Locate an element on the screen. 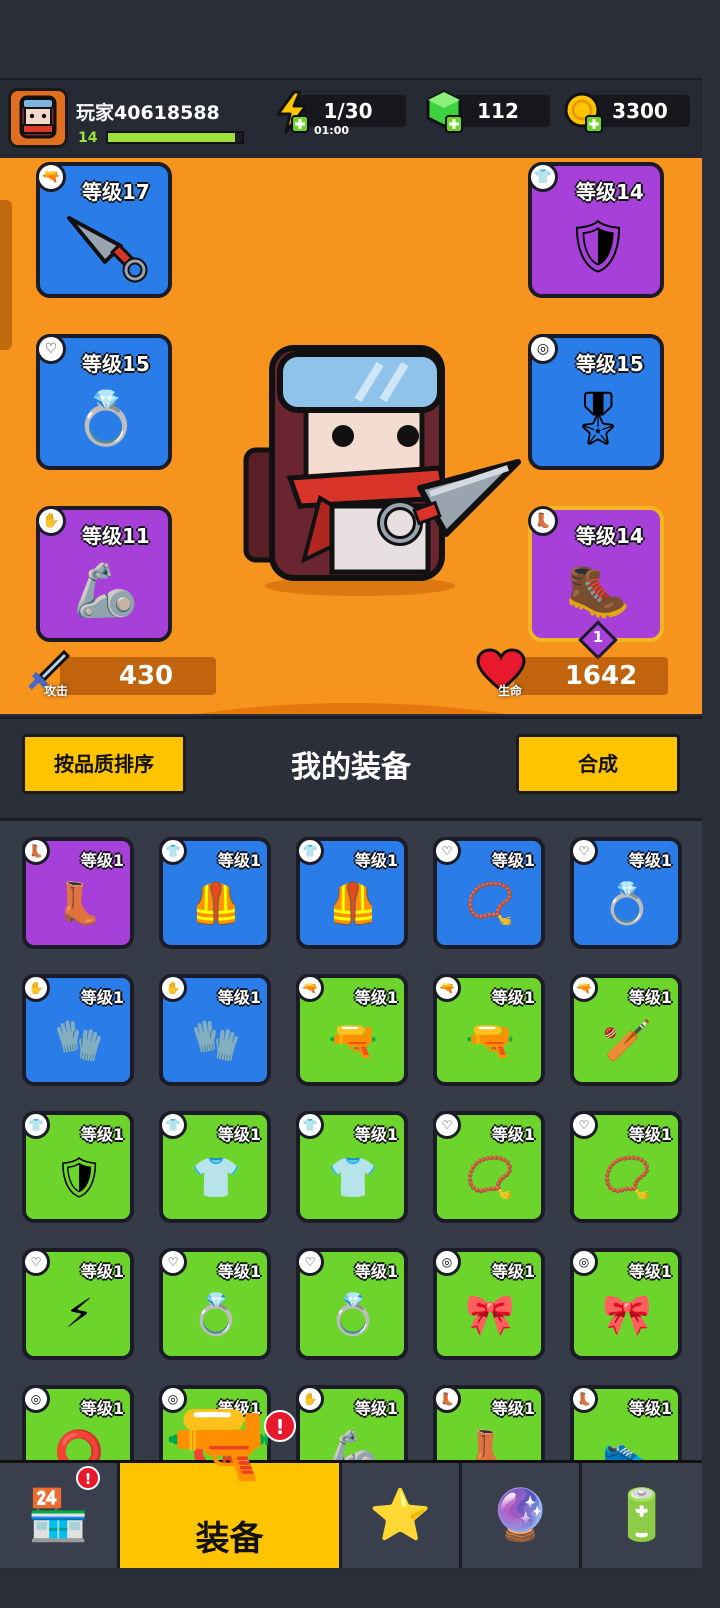 The width and height of the screenshot is (720, 1608). xp-fill is located at coordinates (172, 137).